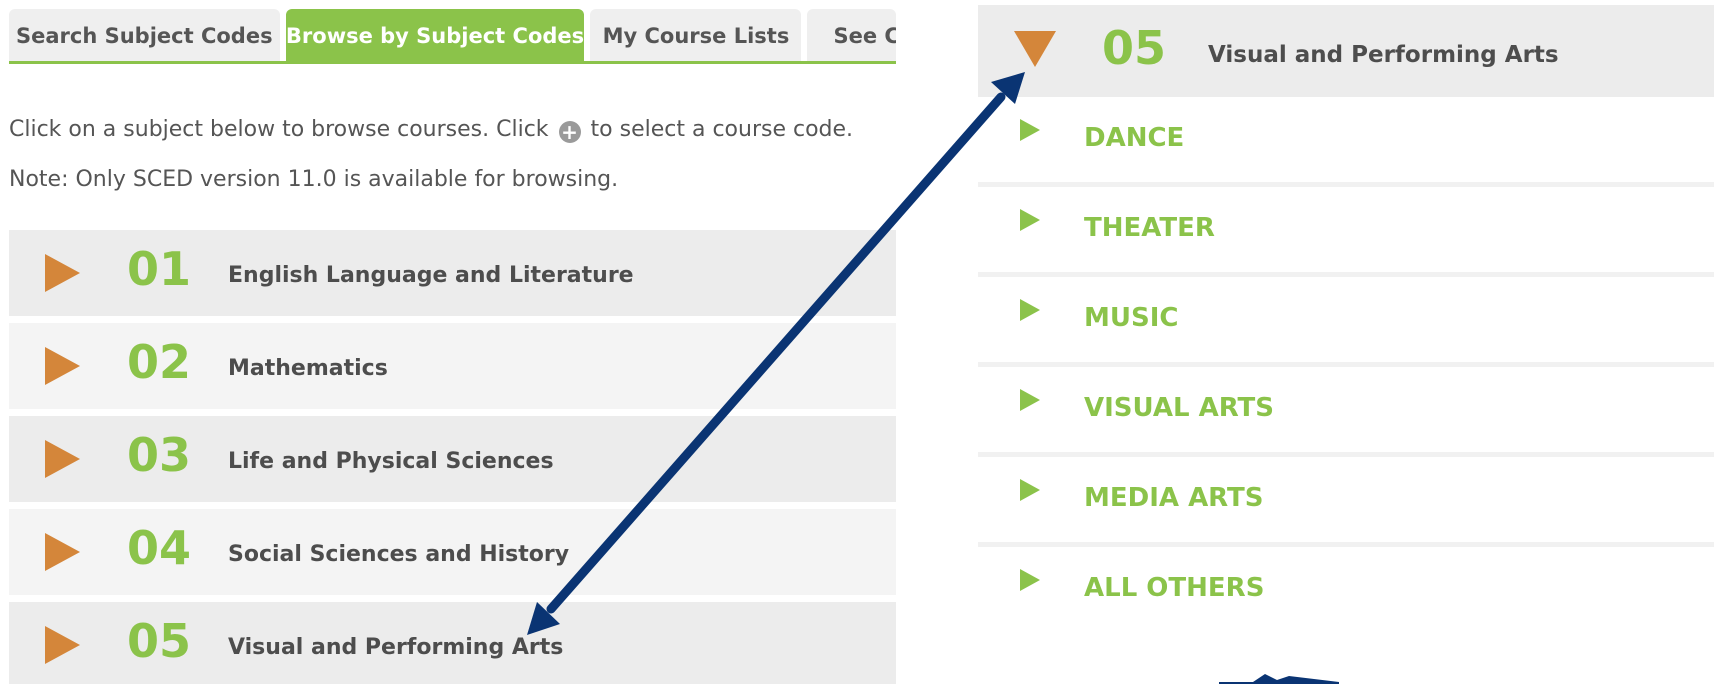 The height and width of the screenshot is (684, 1714). Describe the element at coordinates (398, 554) in the screenshot. I see `subject-name: Social Sciences and History` at that location.